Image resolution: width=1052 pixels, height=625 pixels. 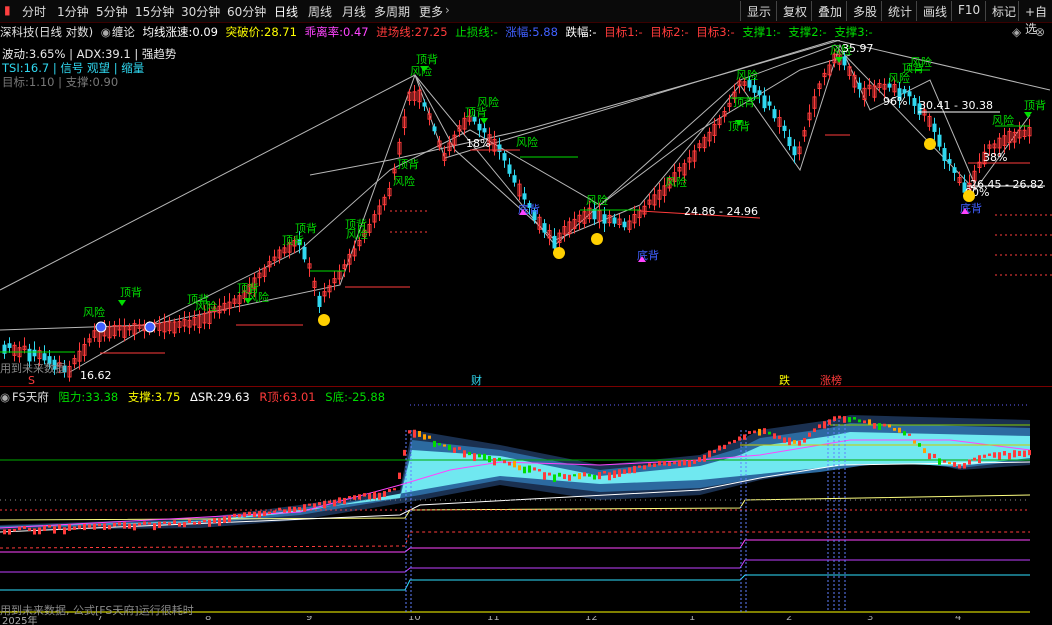 What do you see at coordinates (794, 11) in the screenshot?
I see `toolbar-adjust-button: 复权` at bounding box center [794, 11].